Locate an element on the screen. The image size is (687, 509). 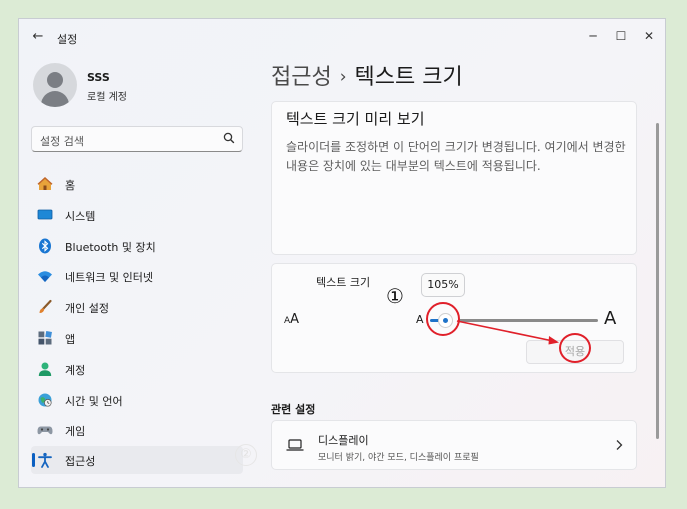
avatar is located at coordinates (55, 85).